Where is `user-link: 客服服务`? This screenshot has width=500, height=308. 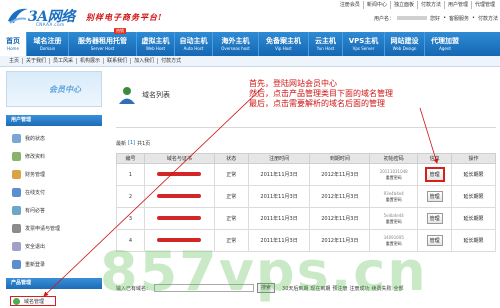
user-link: 客服服务 is located at coordinates (459, 18).